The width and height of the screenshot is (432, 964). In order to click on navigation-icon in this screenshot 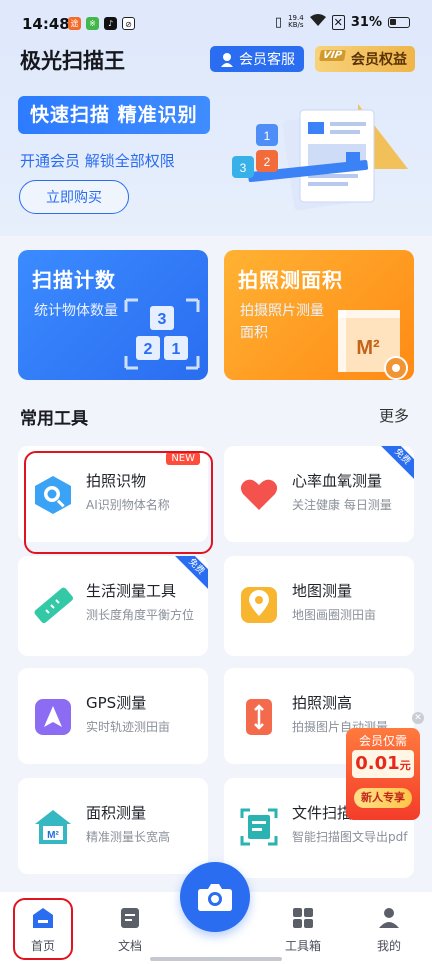, I will do `click(53, 717)`.